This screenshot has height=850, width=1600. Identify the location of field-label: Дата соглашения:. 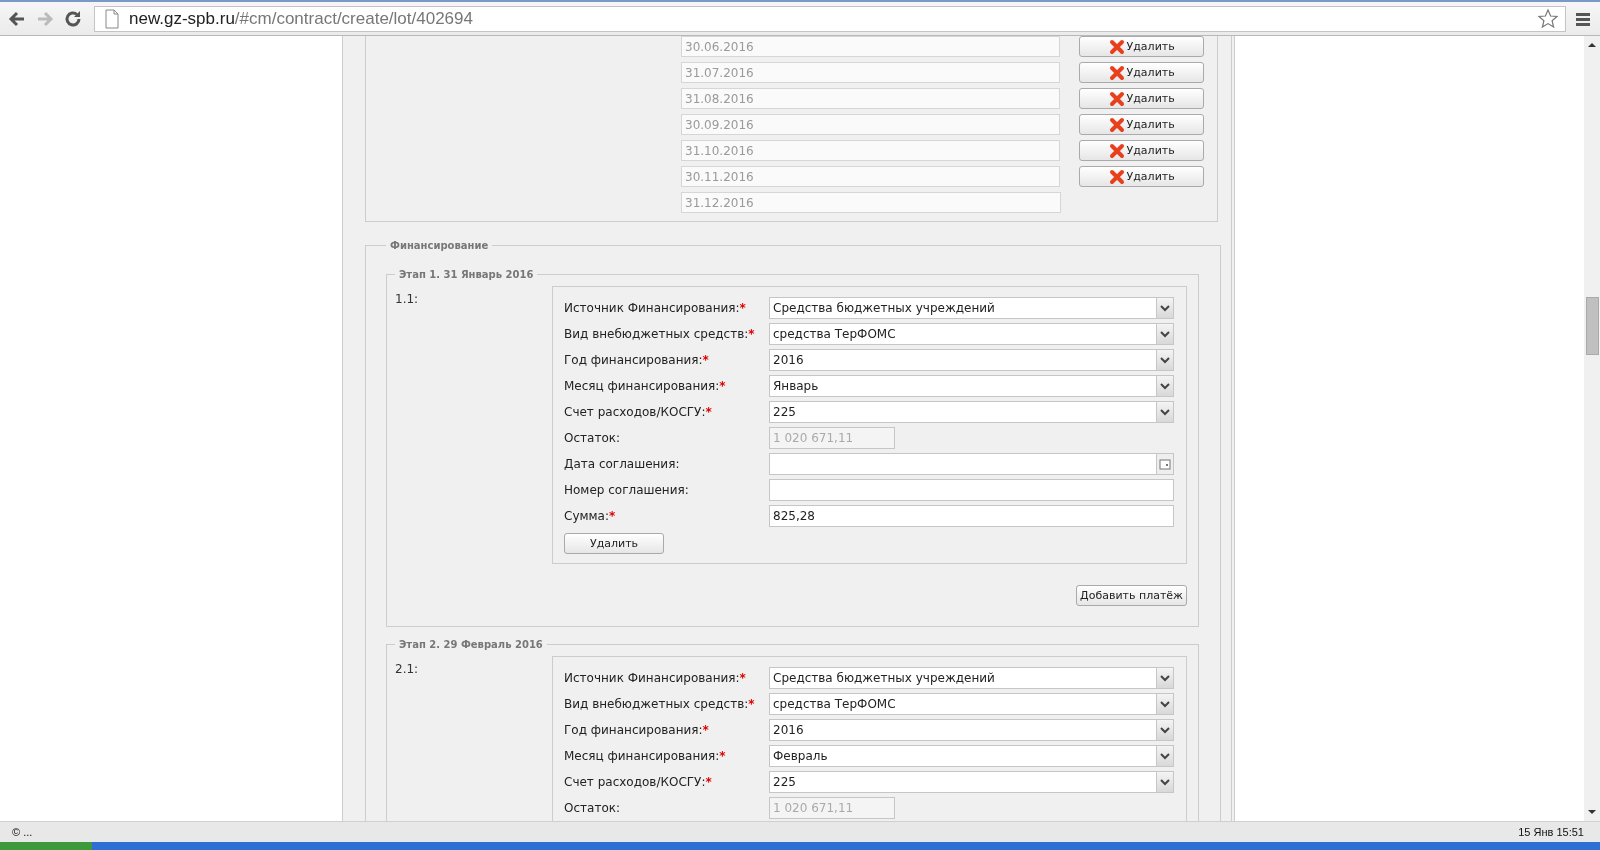
(622, 464).